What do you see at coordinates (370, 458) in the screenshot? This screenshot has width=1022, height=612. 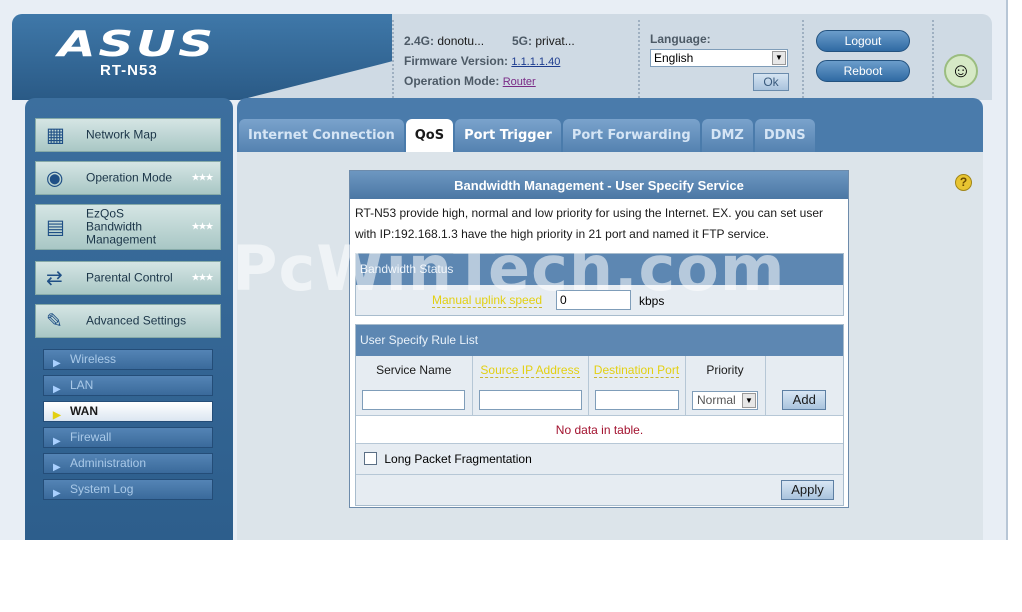 I see `fragmentation-checkbox` at bounding box center [370, 458].